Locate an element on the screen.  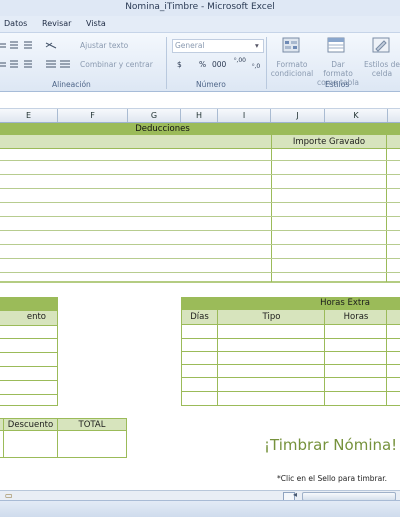
column-headers: E F G H I J K is located at coordinates (200, 116).